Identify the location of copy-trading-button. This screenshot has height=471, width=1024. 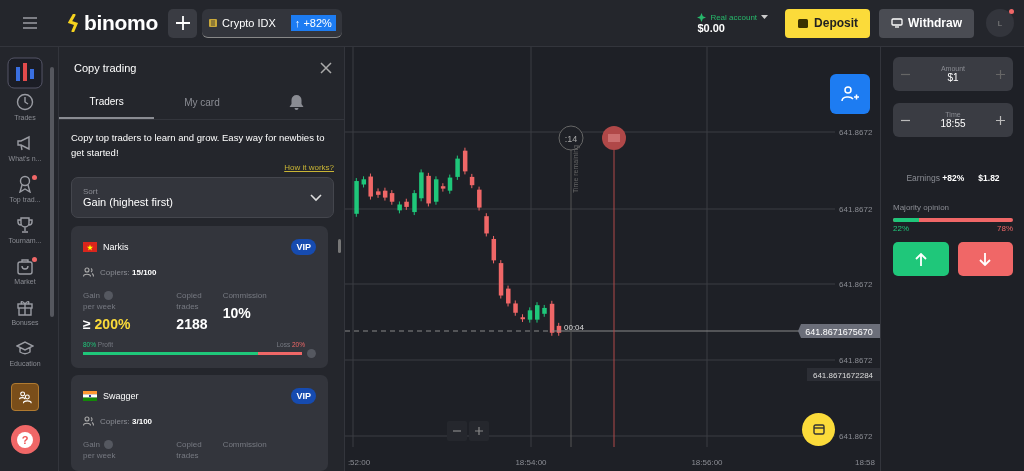
(25, 397).